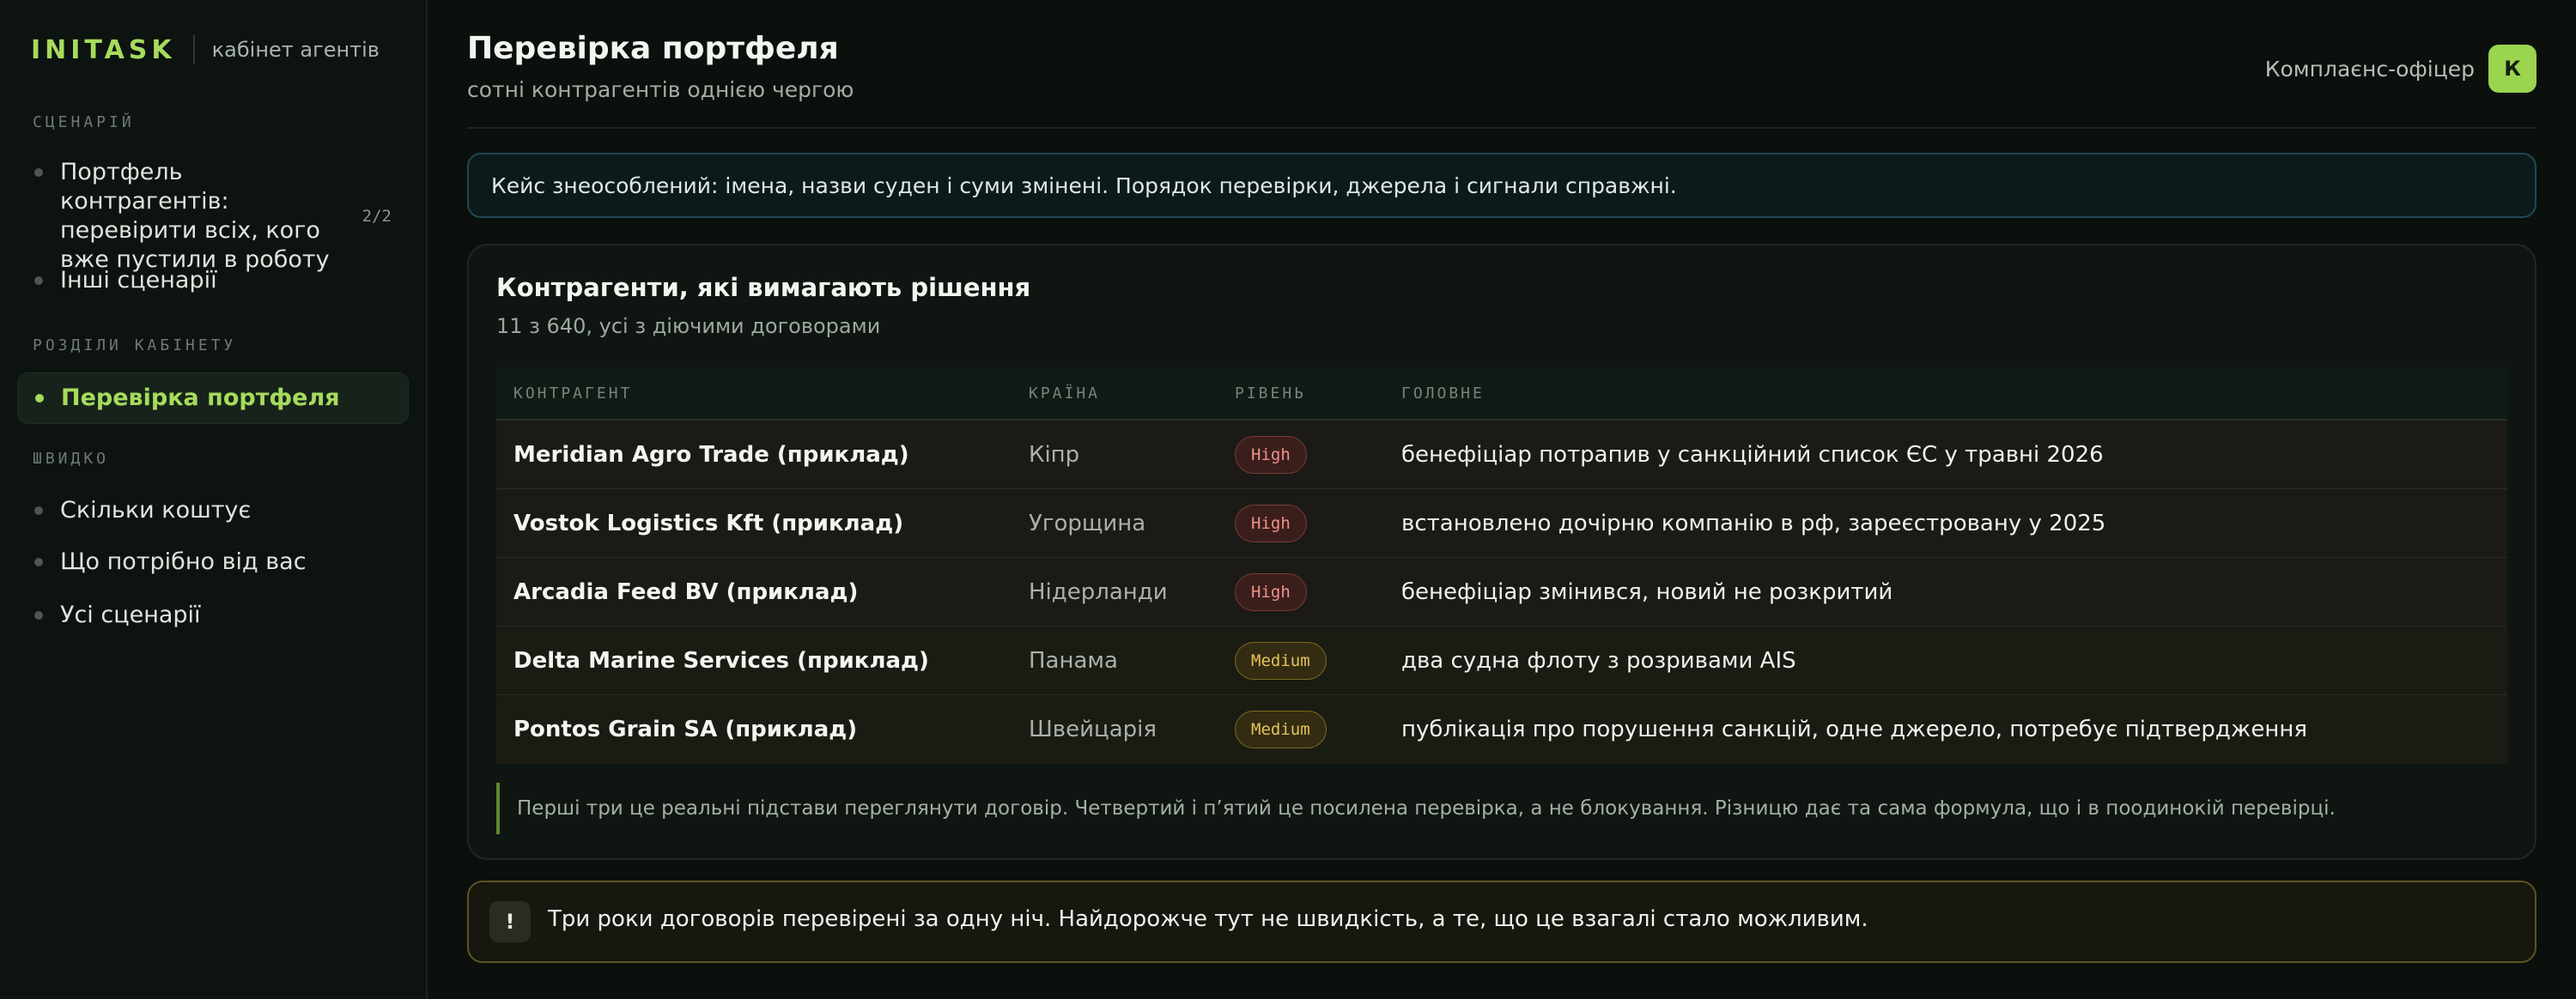 This screenshot has width=2576, height=999. What do you see at coordinates (1443, 393) in the screenshot?
I see `column-header-main: ГОЛОВНЕ` at bounding box center [1443, 393].